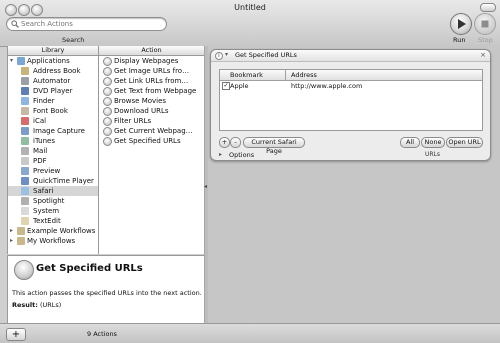 The height and width of the screenshot is (343, 500). What do you see at coordinates (147, 141) in the screenshot?
I see `action-item-label: Get Specified URLs` at bounding box center [147, 141].